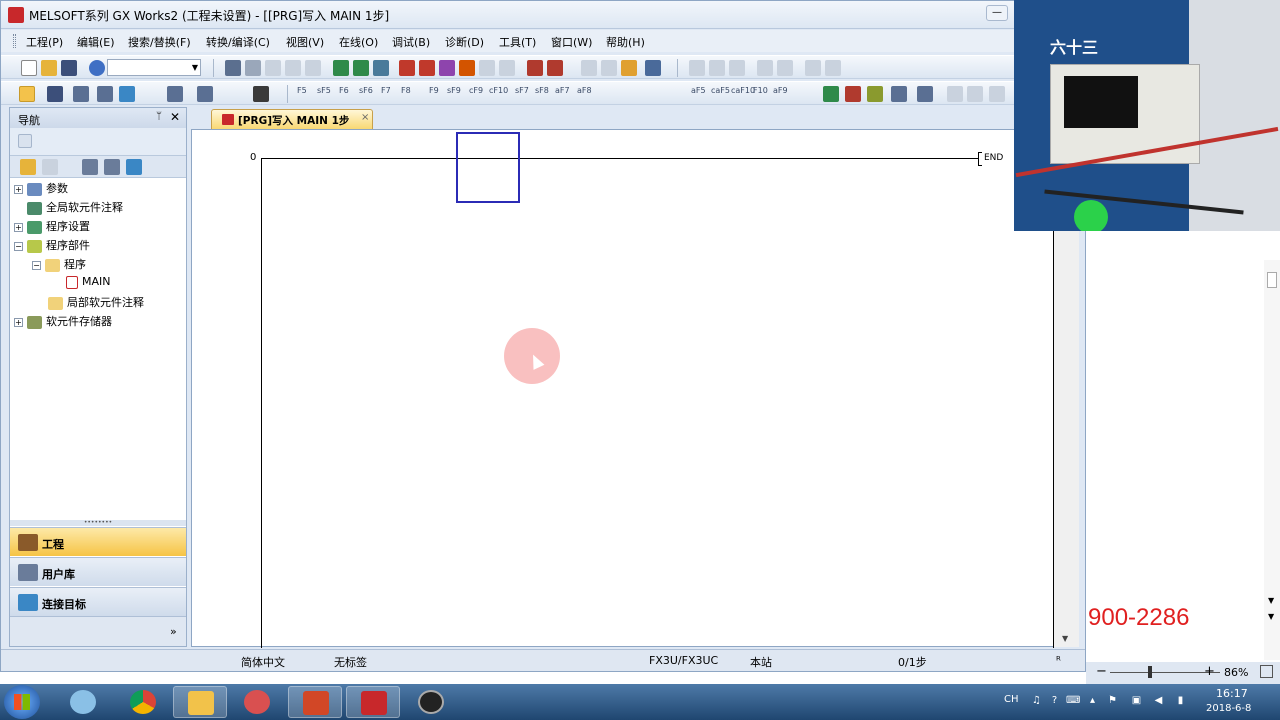 This screenshot has height=720, width=1280. What do you see at coordinates (159, 116) in the screenshot?
I see `pin-icon: ᛘ` at bounding box center [159, 116].